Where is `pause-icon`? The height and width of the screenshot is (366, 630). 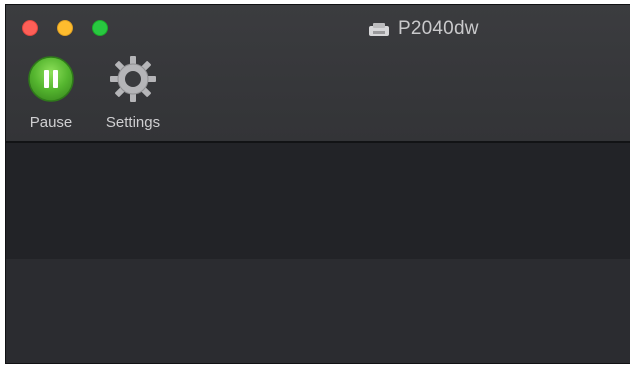
pause-icon is located at coordinates (51, 79).